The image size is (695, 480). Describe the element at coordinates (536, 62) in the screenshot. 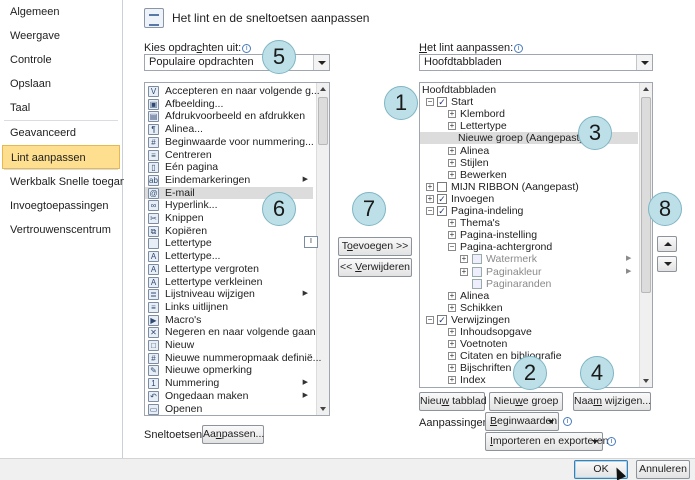

I see `customize-ribbon-combo: Hoofdtabbladen` at that location.